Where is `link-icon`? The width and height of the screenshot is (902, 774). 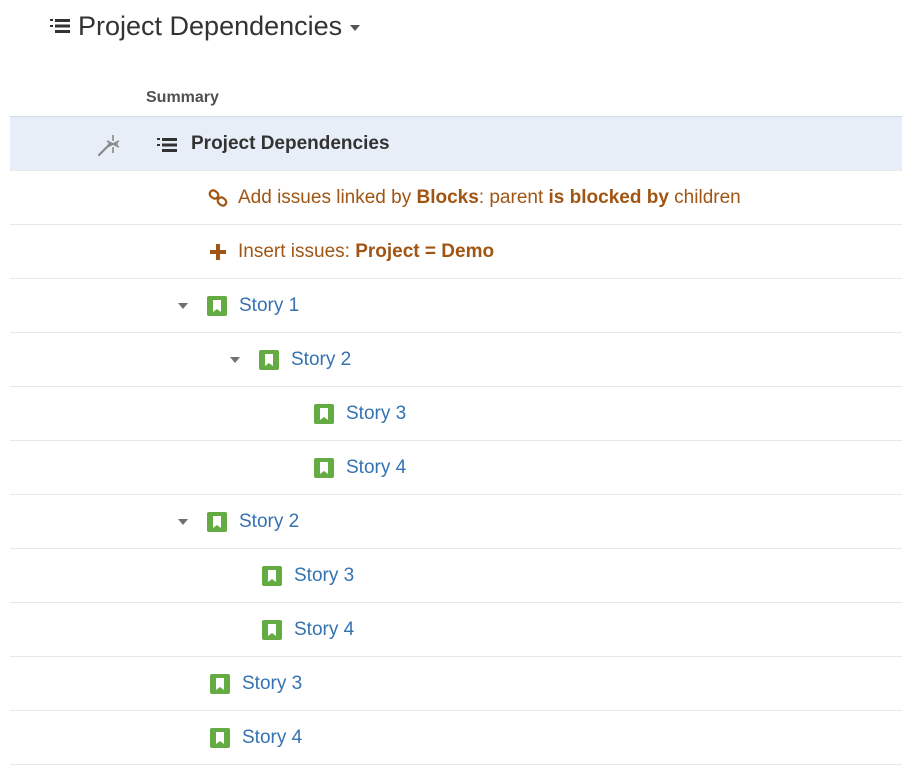 link-icon is located at coordinates (218, 197).